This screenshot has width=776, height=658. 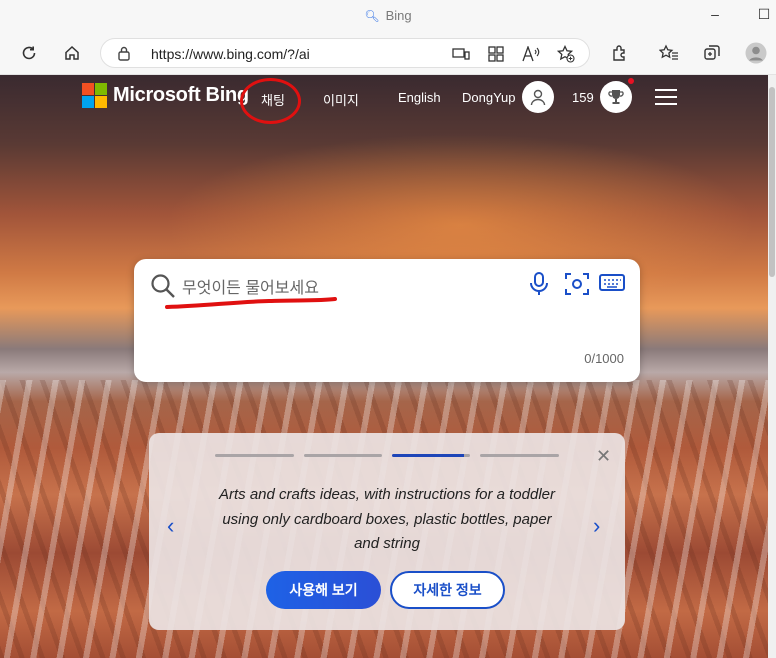 What do you see at coordinates (398, 15) in the screenshot?
I see `window-title-text: Bing` at bounding box center [398, 15].